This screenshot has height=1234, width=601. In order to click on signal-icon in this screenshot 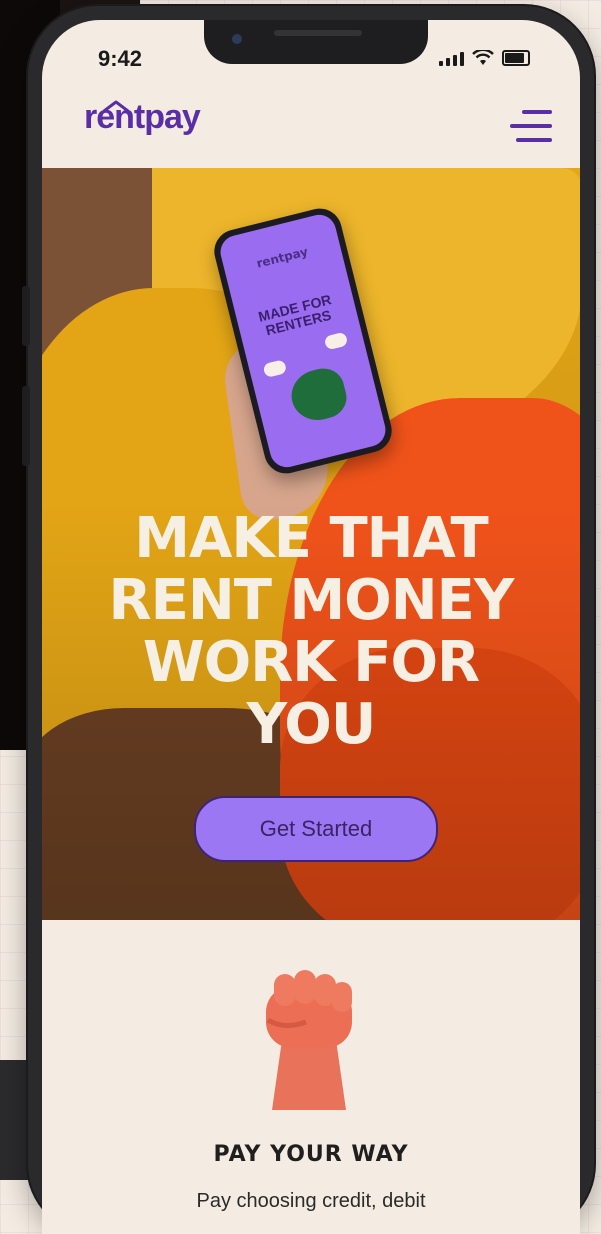, I will do `click(451, 59)`.